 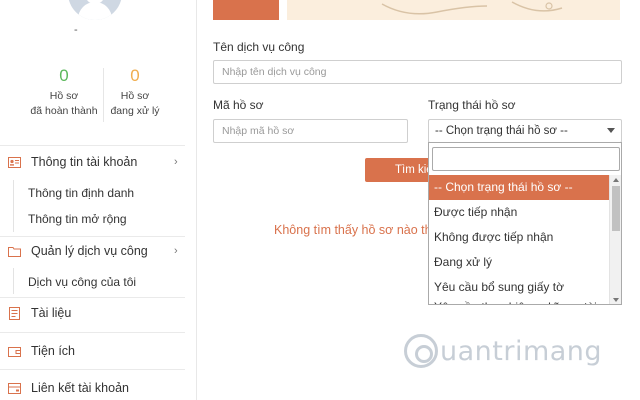 What do you see at coordinates (400, 170) in the screenshot?
I see `search-button: Tìm kiếm` at bounding box center [400, 170].